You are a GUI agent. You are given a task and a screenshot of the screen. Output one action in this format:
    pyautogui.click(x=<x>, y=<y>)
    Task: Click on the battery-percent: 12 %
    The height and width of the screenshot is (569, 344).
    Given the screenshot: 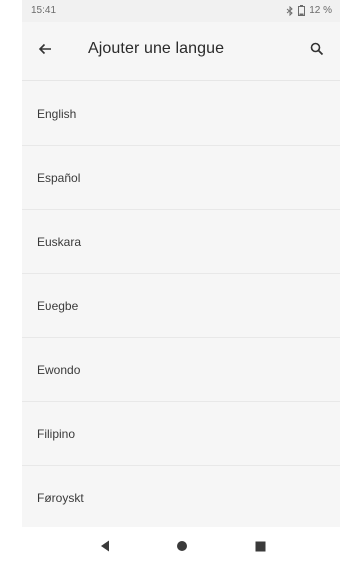 What is the action you would take?
    pyautogui.click(x=320, y=10)
    